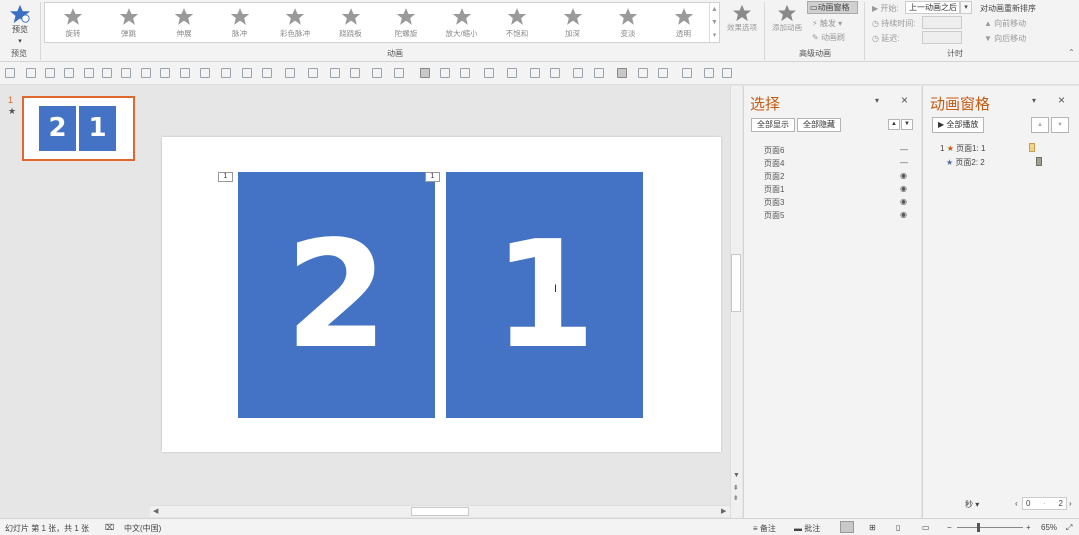 The width and height of the screenshot is (1079, 535). I want to click on move-later-button: ▼ 向后移动, so click(1005, 38).